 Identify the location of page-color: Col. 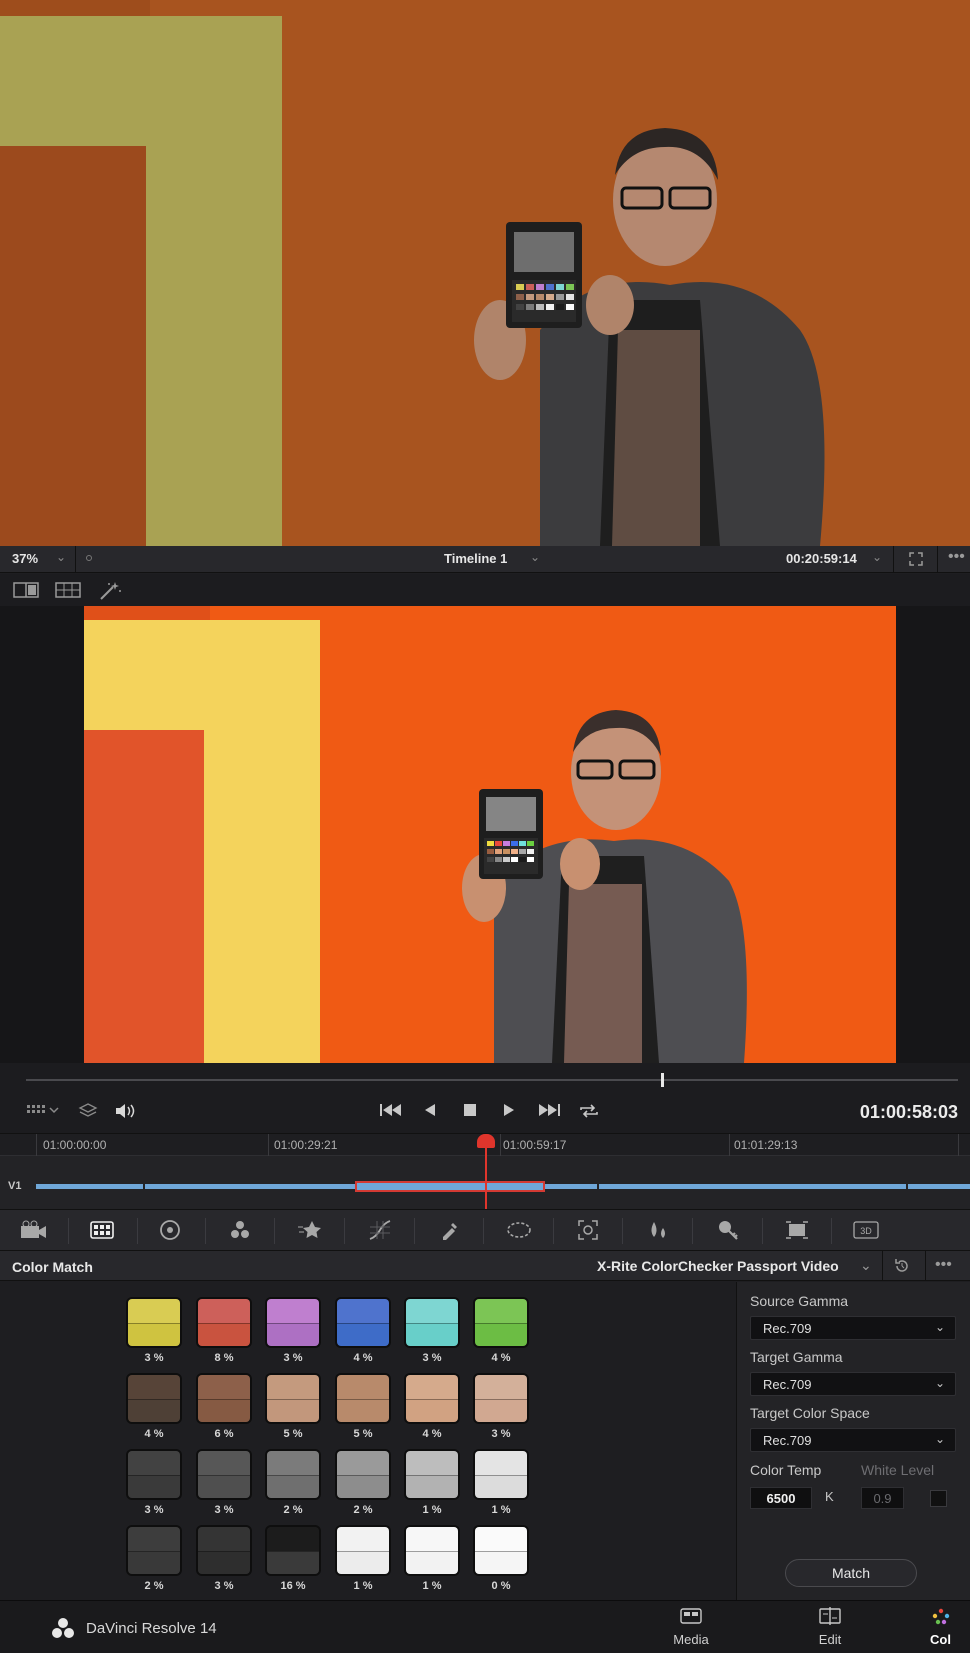
(950, 1629).